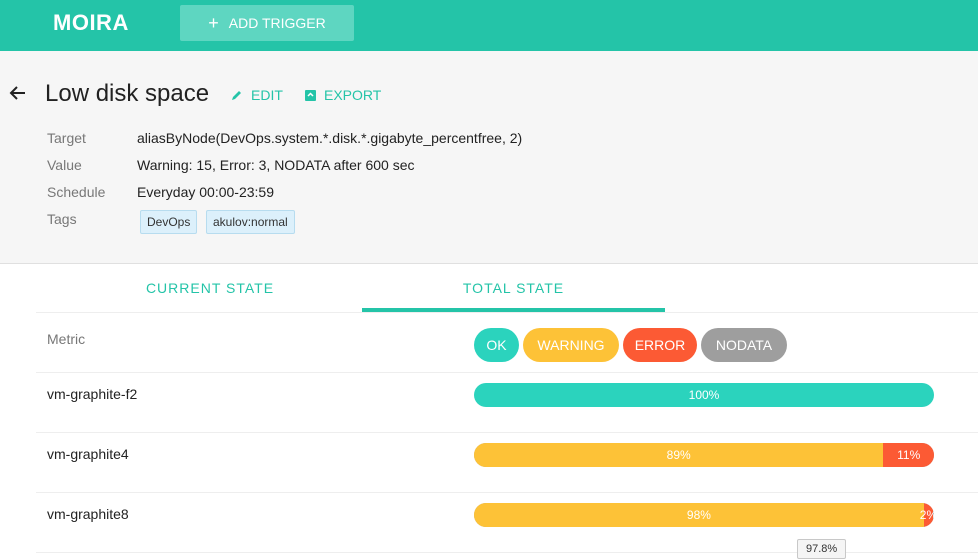 This screenshot has width=978, height=559. What do you see at coordinates (92, 394) in the screenshot?
I see `metric-name: vm-graphite-f2` at bounding box center [92, 394].